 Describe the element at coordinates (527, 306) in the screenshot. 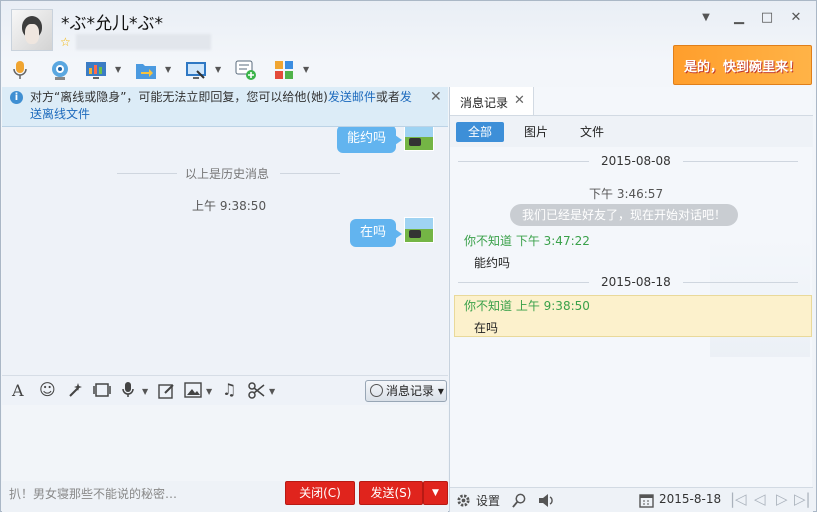

I see `record-sender: 你不知道 上午 9:38:50` at that location.